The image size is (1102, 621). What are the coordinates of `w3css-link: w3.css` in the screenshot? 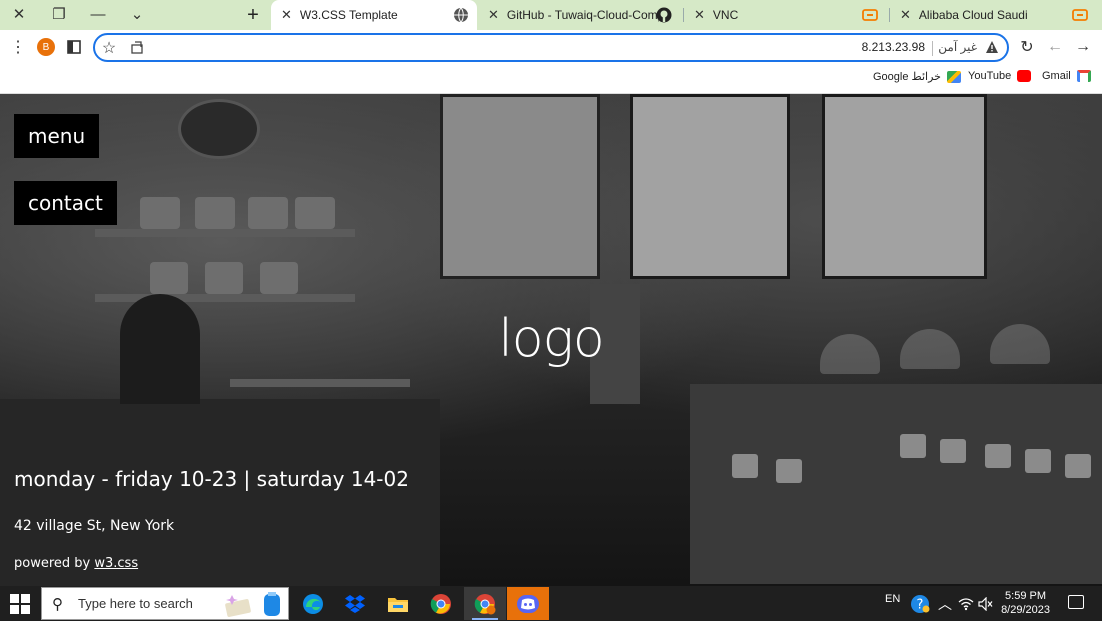 It's located at (116, 563).